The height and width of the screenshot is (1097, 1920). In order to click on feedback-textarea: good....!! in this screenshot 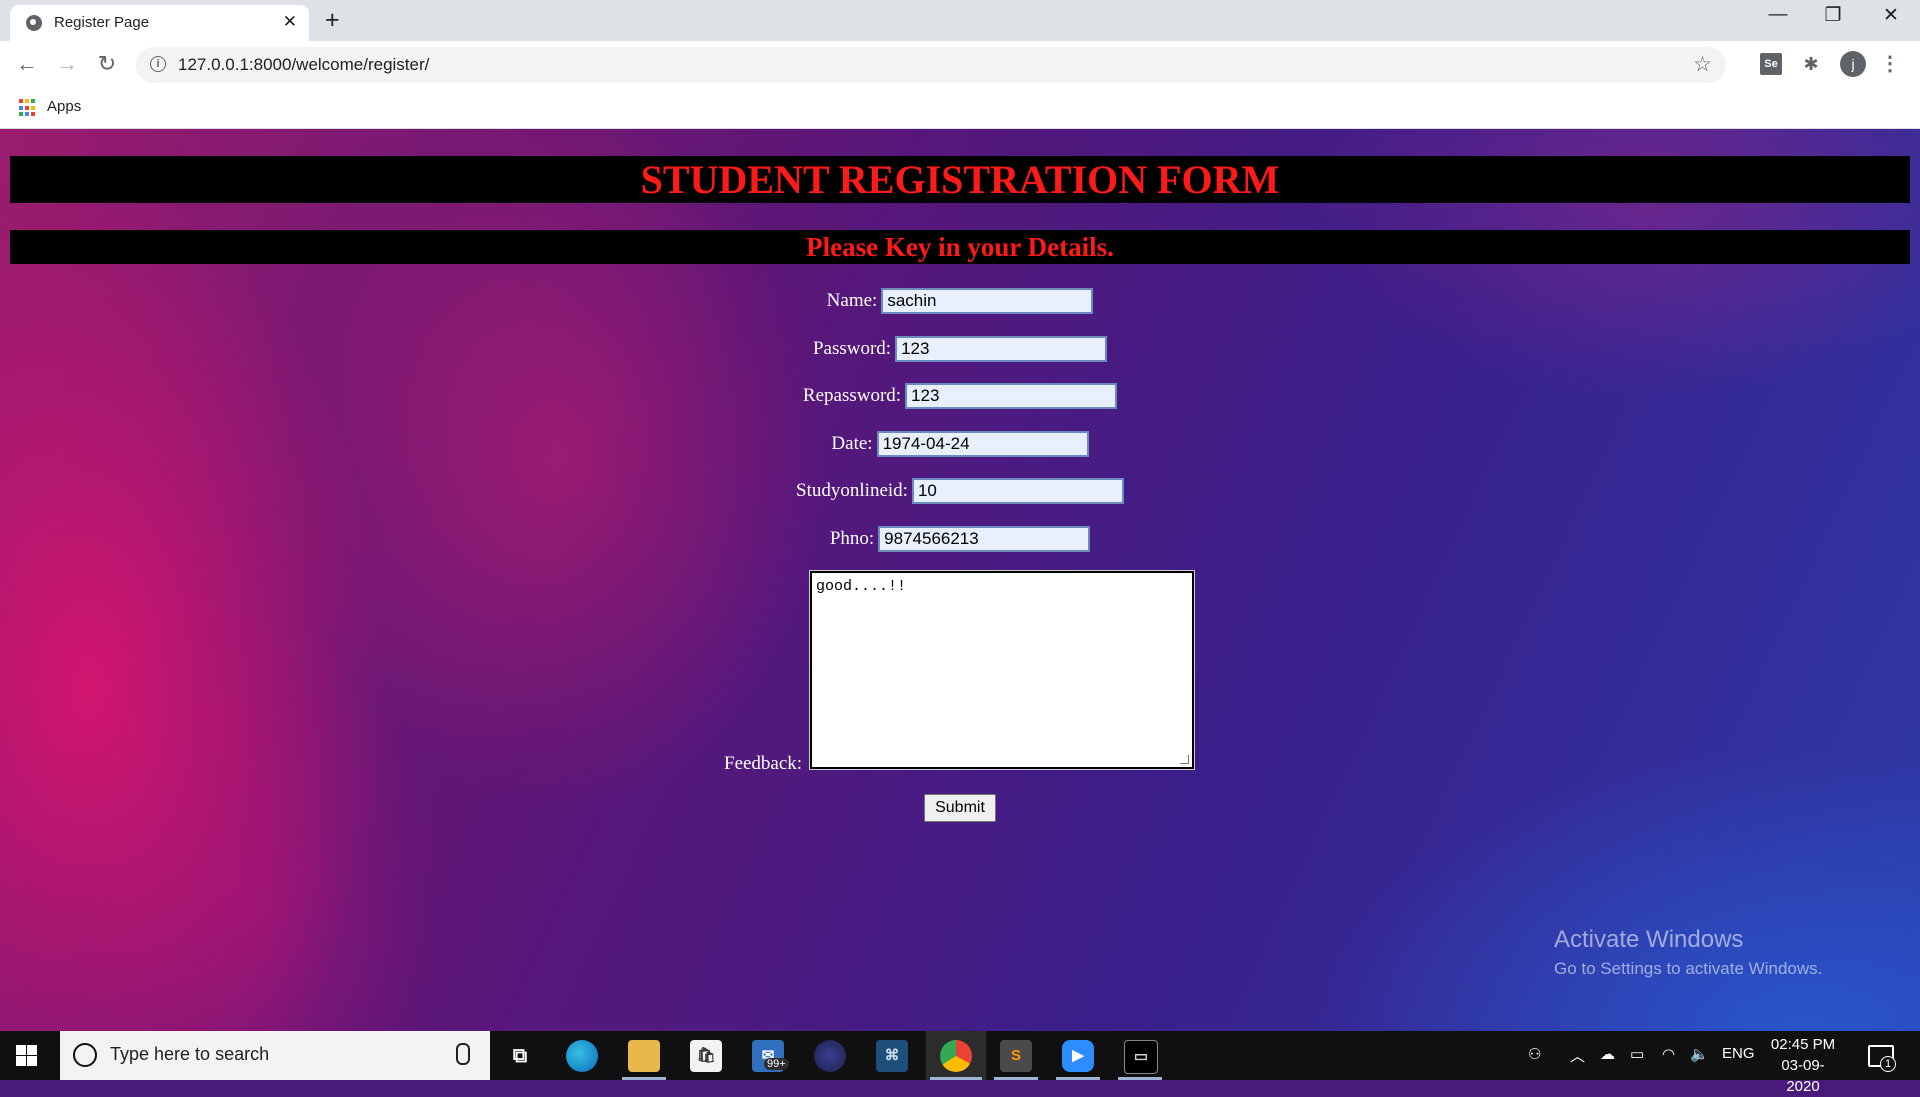, I will do `click(1002, 670)`.